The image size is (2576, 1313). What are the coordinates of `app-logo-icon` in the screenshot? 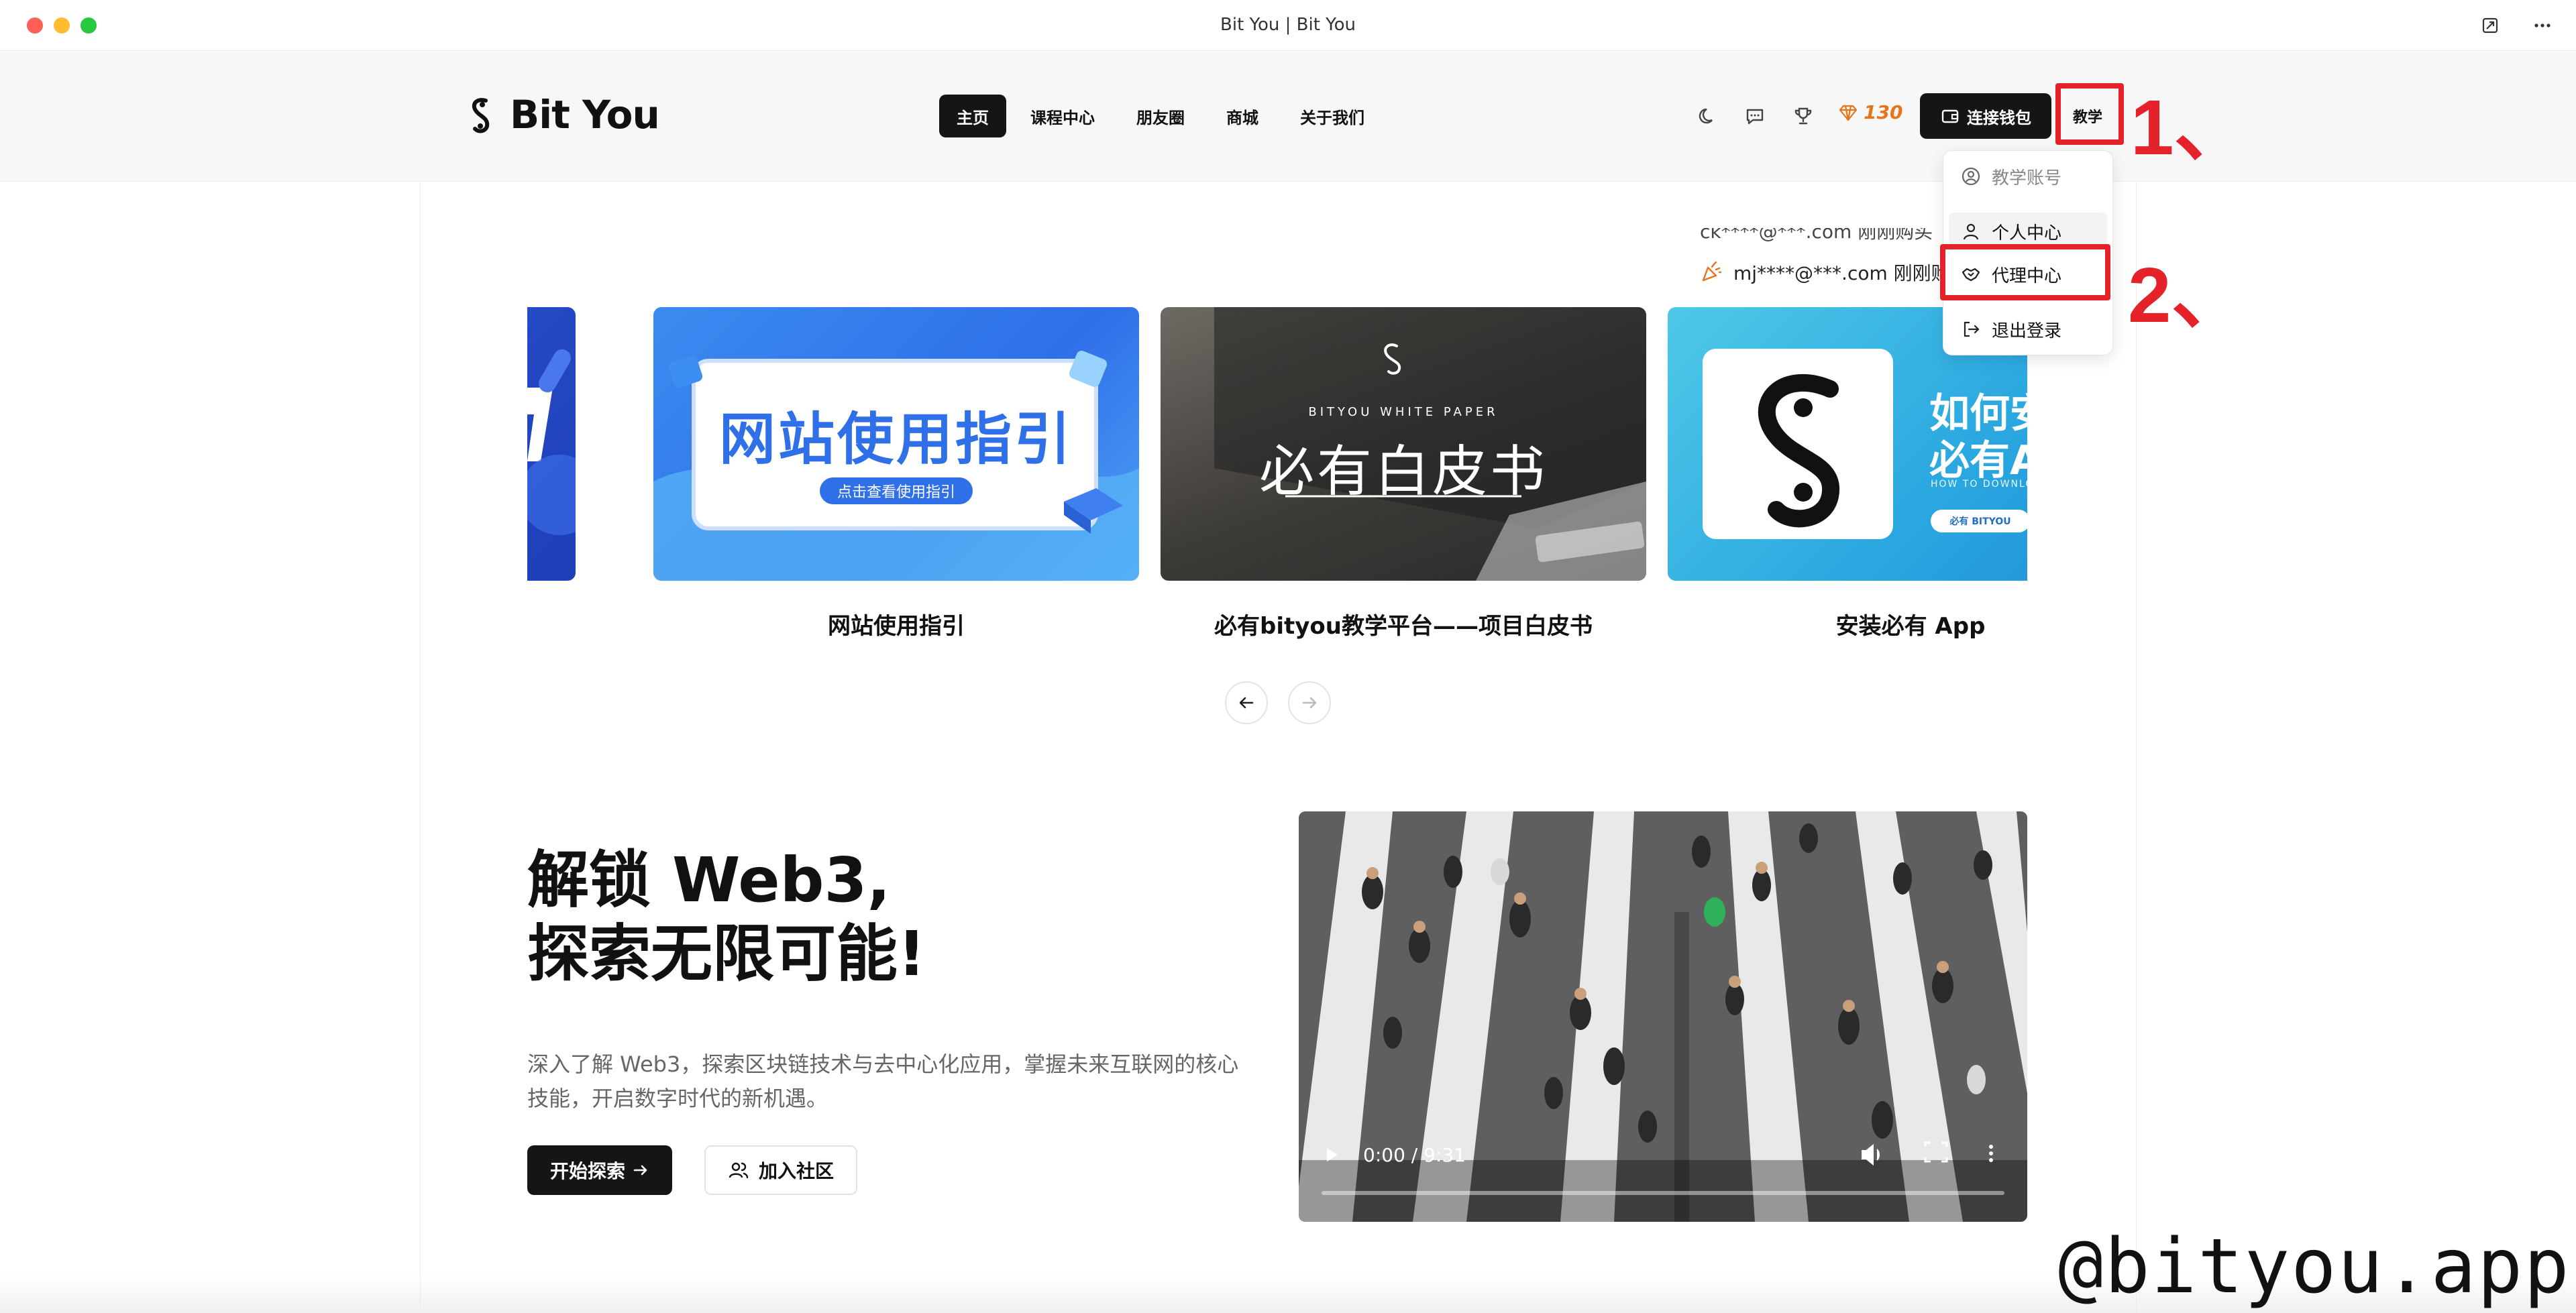 It's located at (1799, 451).